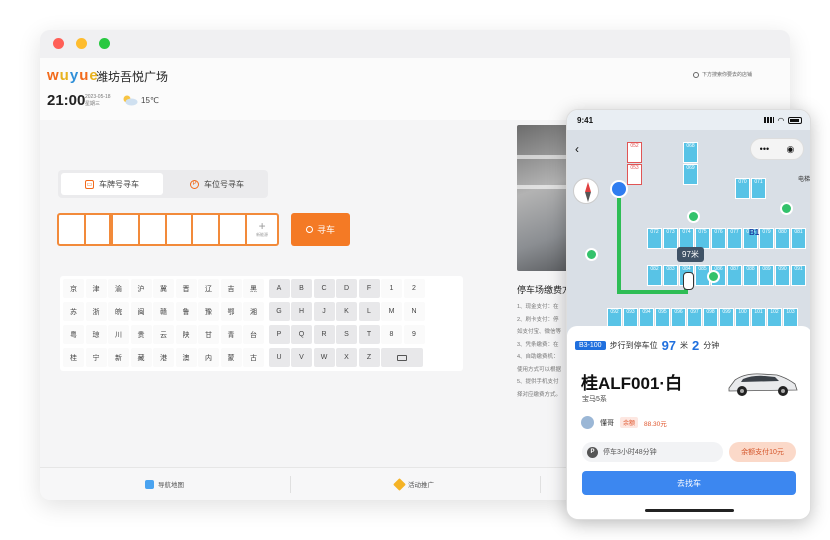  What do you see at coordinates (690, 152) in the screenshot?
I see `parking-spot: 068` at bounding box center [690, 152].